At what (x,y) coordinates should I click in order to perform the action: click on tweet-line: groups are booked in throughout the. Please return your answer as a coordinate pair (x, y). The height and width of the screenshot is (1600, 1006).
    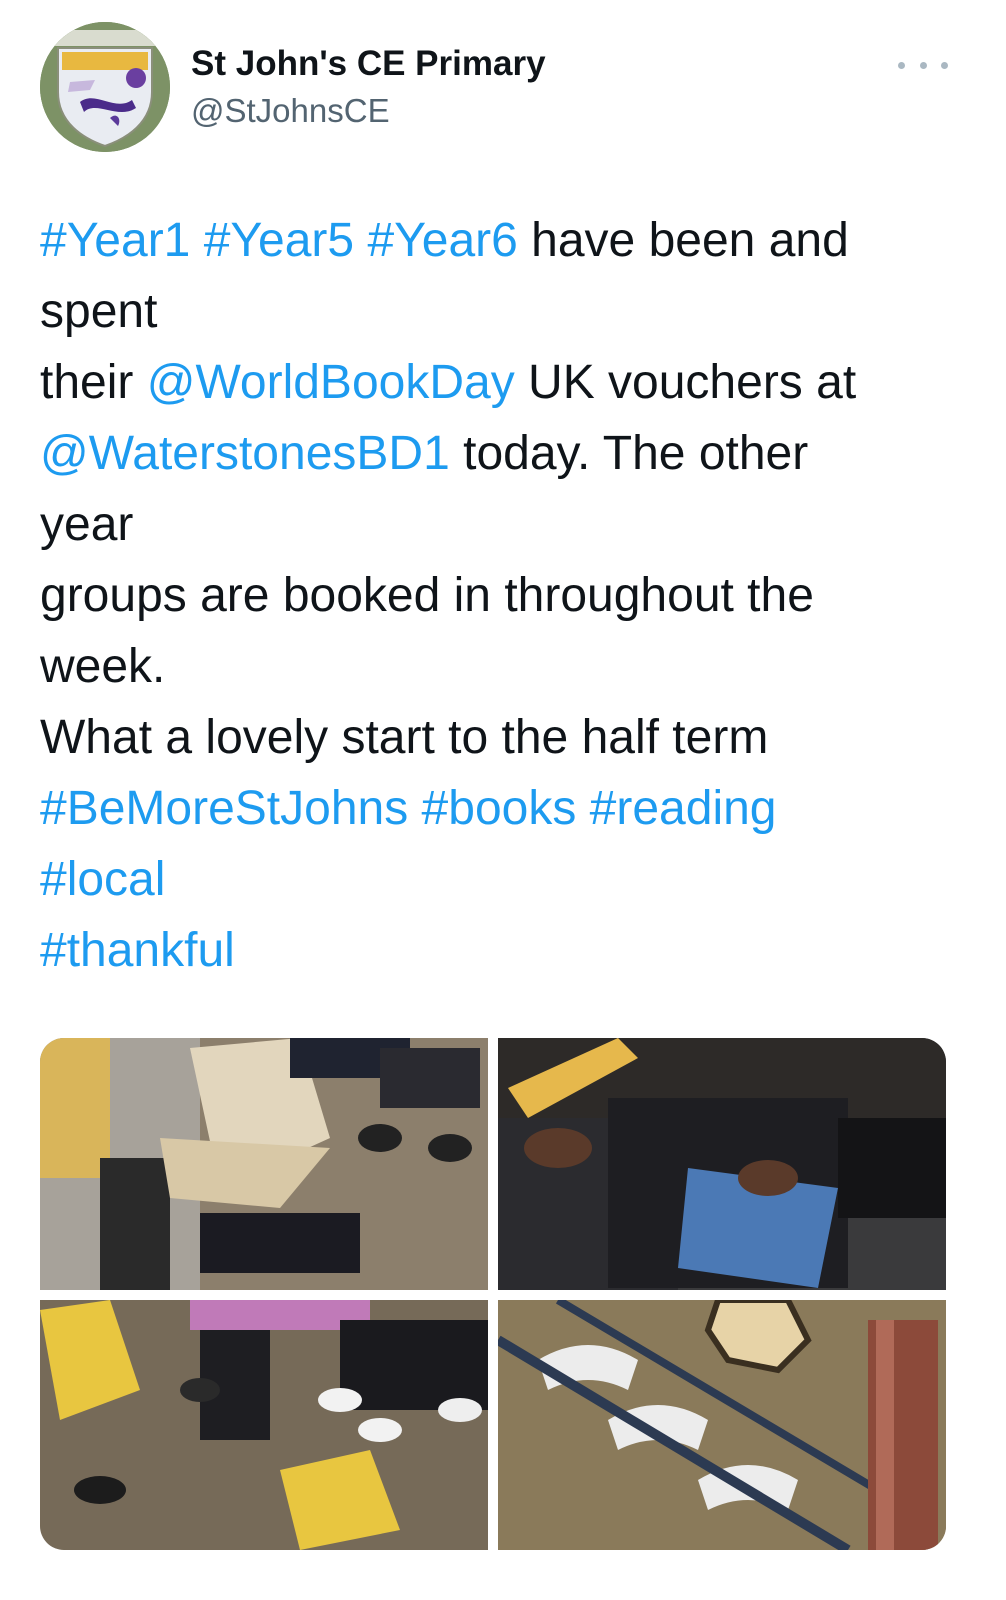
    Looking at the image, I should click on (505, 595).